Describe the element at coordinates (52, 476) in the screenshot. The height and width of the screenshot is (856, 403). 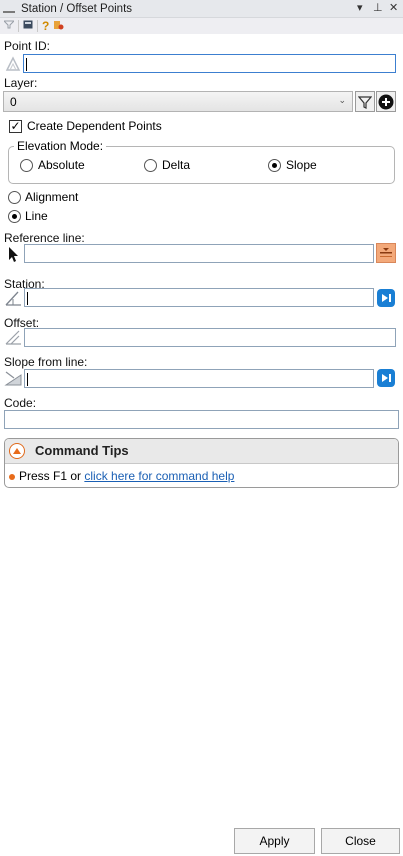
I see `tips-text: Press F1 or` at that location.